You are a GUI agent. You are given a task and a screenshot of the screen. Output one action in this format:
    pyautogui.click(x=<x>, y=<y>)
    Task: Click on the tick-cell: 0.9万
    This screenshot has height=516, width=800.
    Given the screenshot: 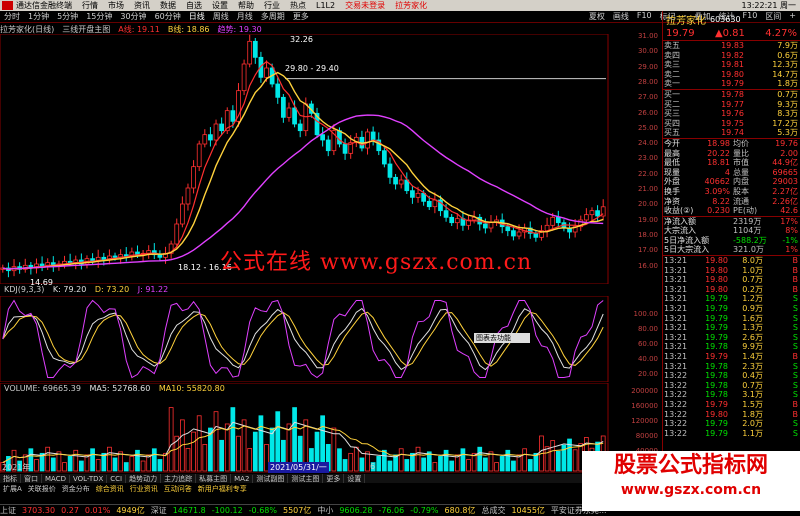 What is the action you would take?
    pyautogui.click(x=752, y=309)
    